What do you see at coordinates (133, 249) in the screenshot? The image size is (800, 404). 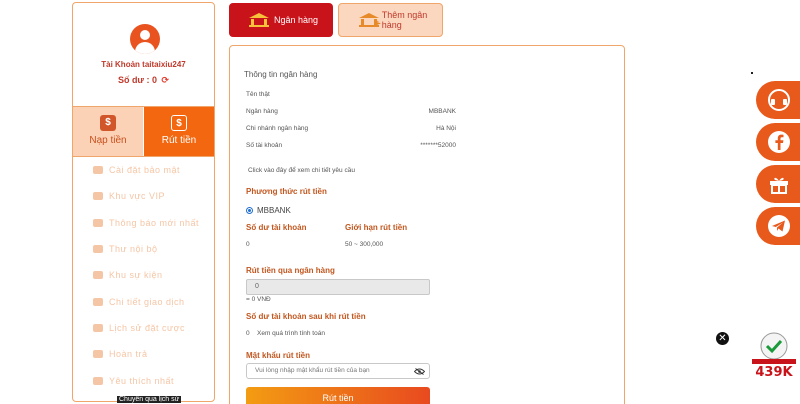 I see `sidebar-item-label: Thư nội bộ` at bounding box center [133, 249].